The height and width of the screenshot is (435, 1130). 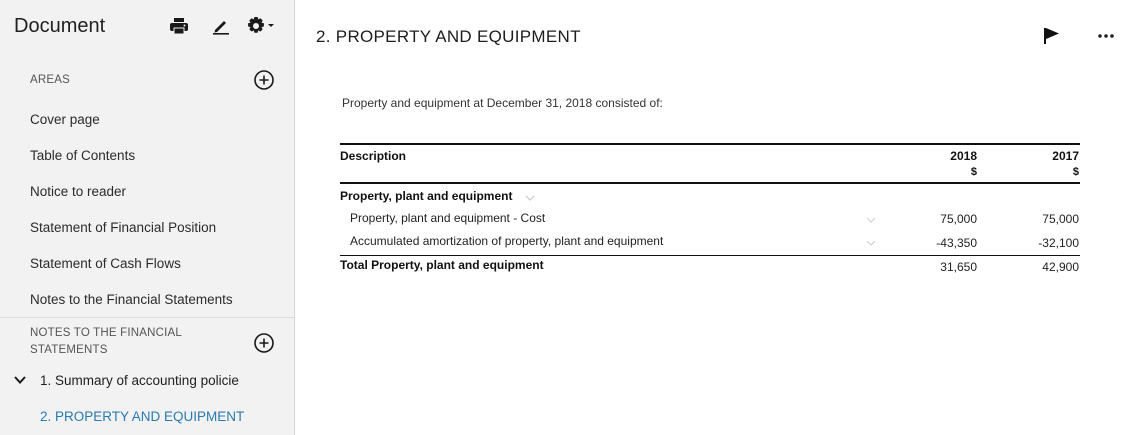 What do you see at coordinates (710, 144) in the screenshot?
I see `table-top-rule` at bounding box center [710, 144].